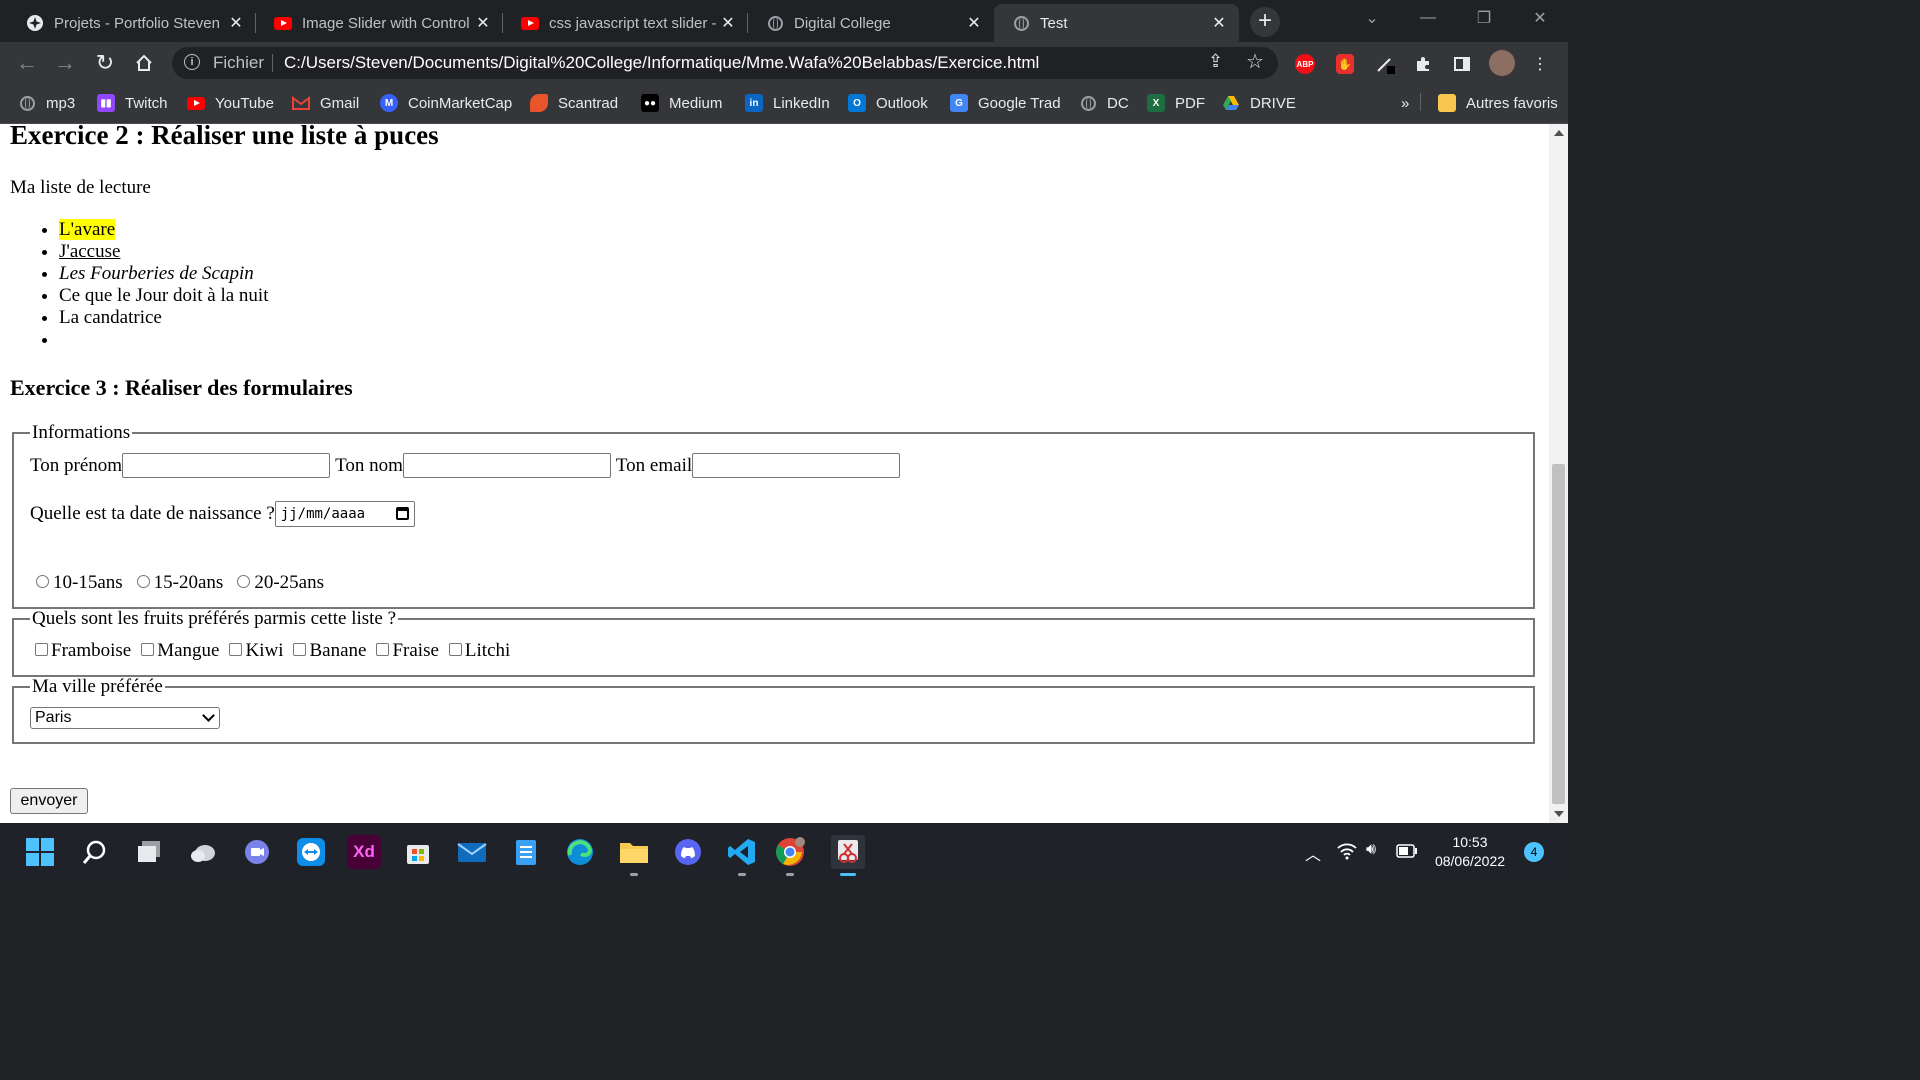  I want to click on bookmark-outlook: O Outlook, so click(888, 103).